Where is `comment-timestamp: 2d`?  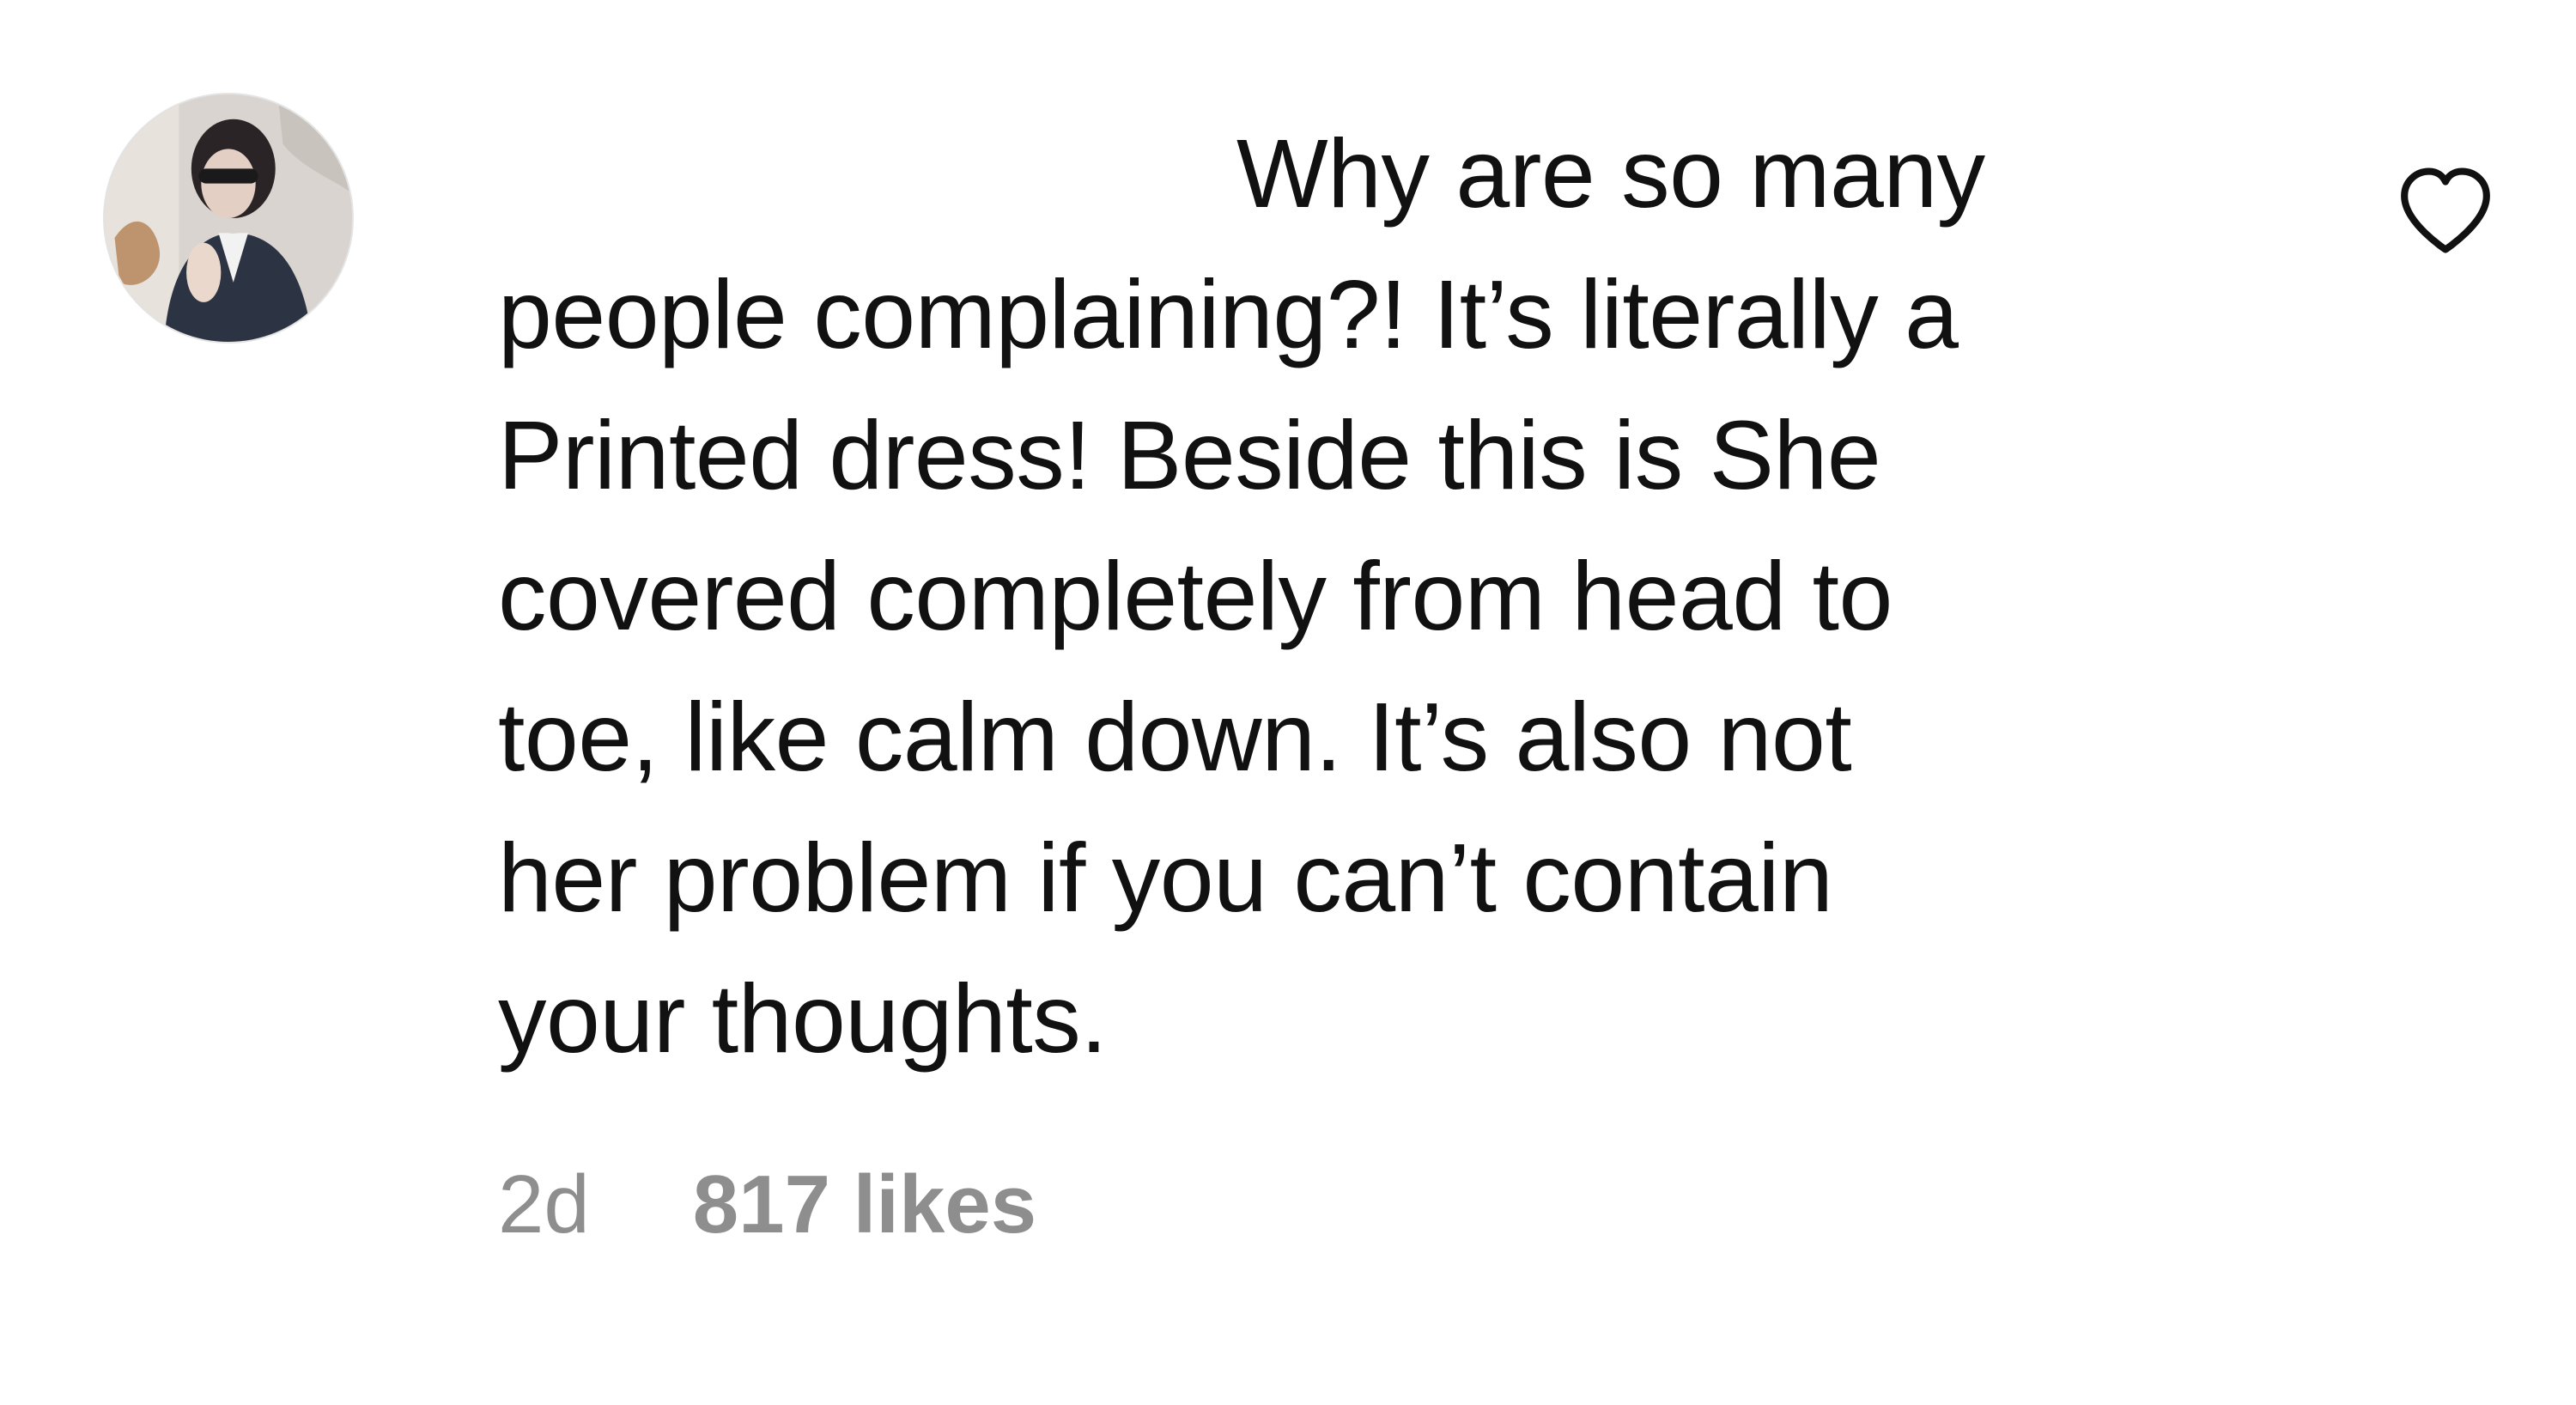
comment-timestamp: 2d is located at coordinates (544, 1204).